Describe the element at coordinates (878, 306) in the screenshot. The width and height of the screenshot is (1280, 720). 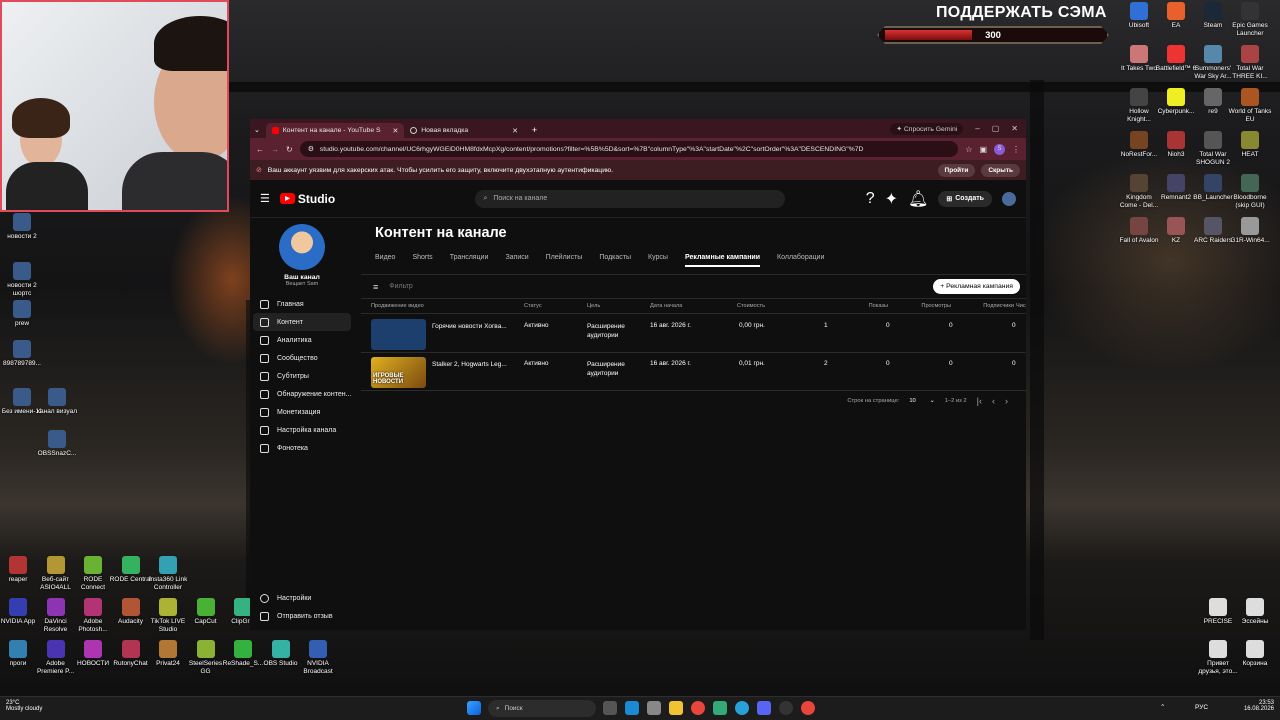
I see `column-header: Показы` at that location.